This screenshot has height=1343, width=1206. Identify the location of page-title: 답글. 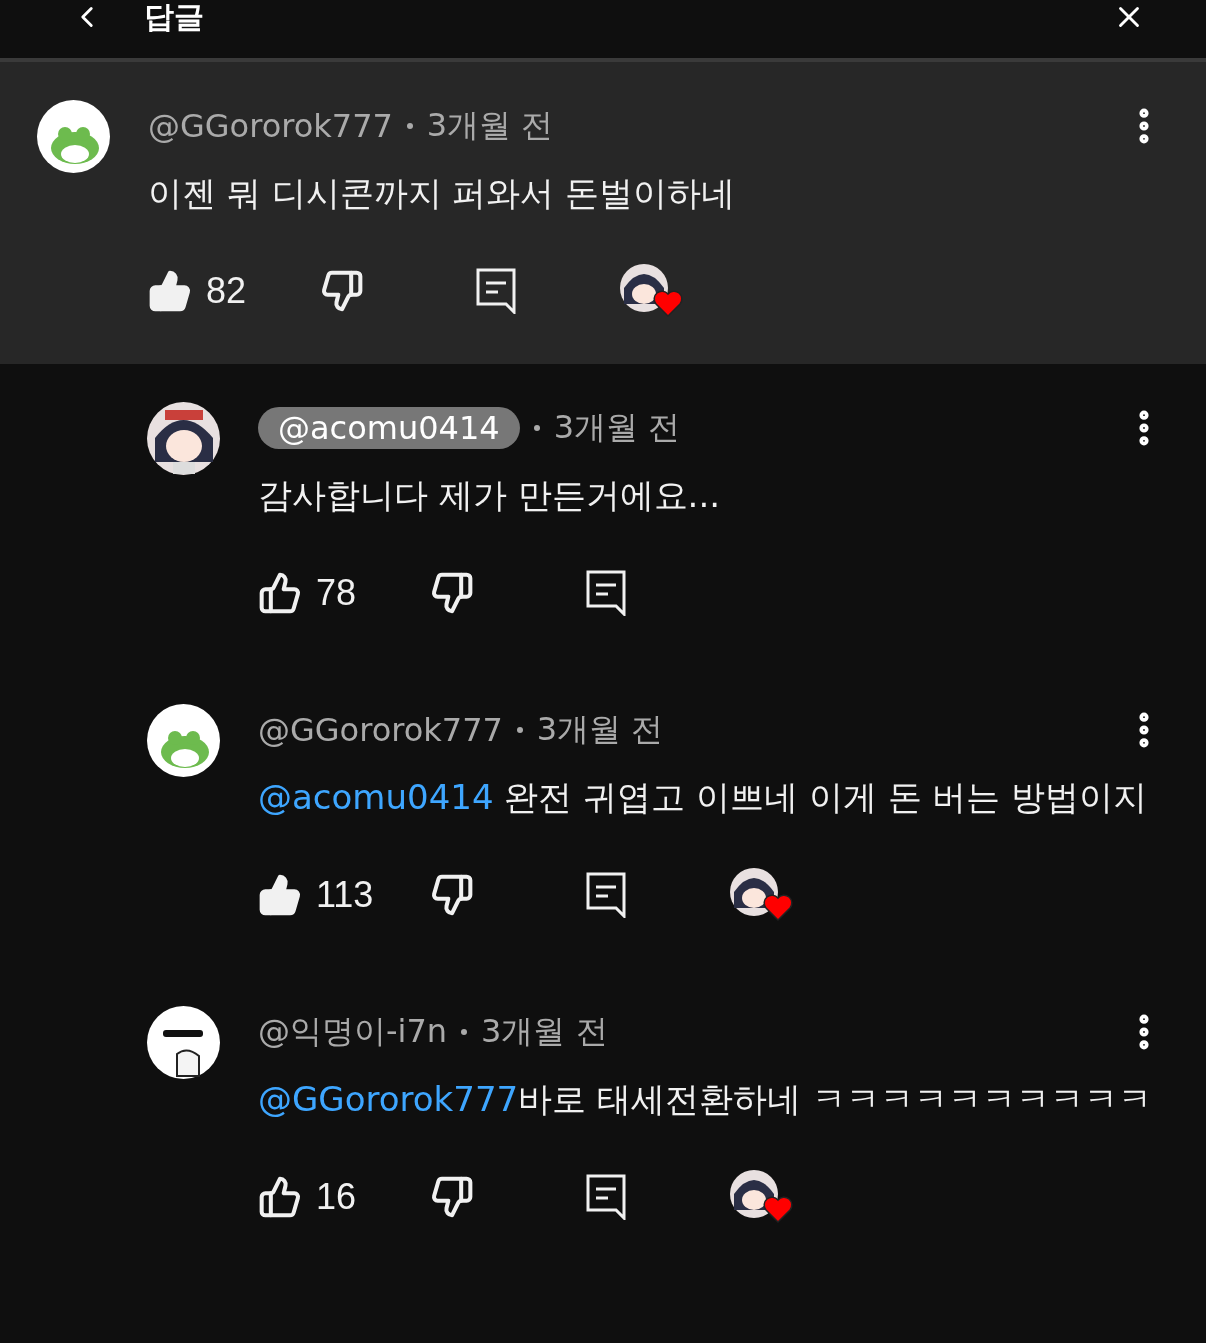
(174, 17).